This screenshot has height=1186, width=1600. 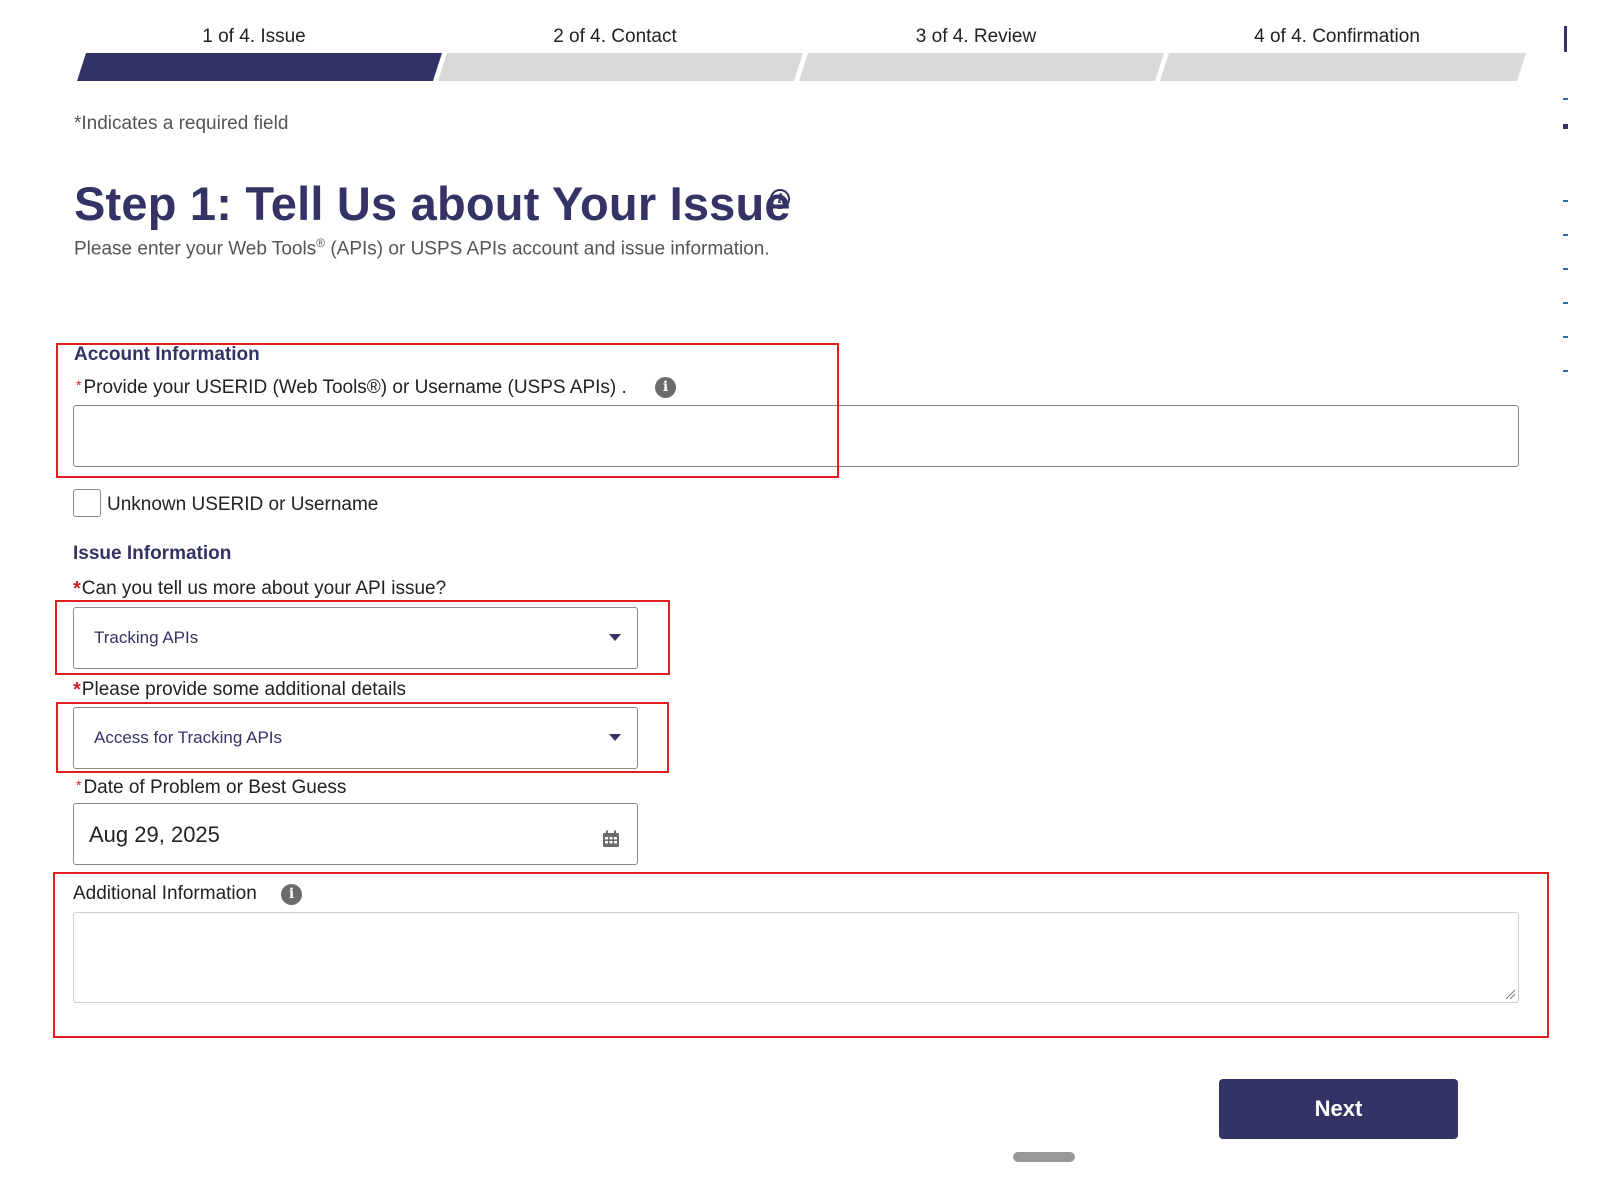 I want to click on api-issue-select: Tracking APIs, so click(x=355, y=638).